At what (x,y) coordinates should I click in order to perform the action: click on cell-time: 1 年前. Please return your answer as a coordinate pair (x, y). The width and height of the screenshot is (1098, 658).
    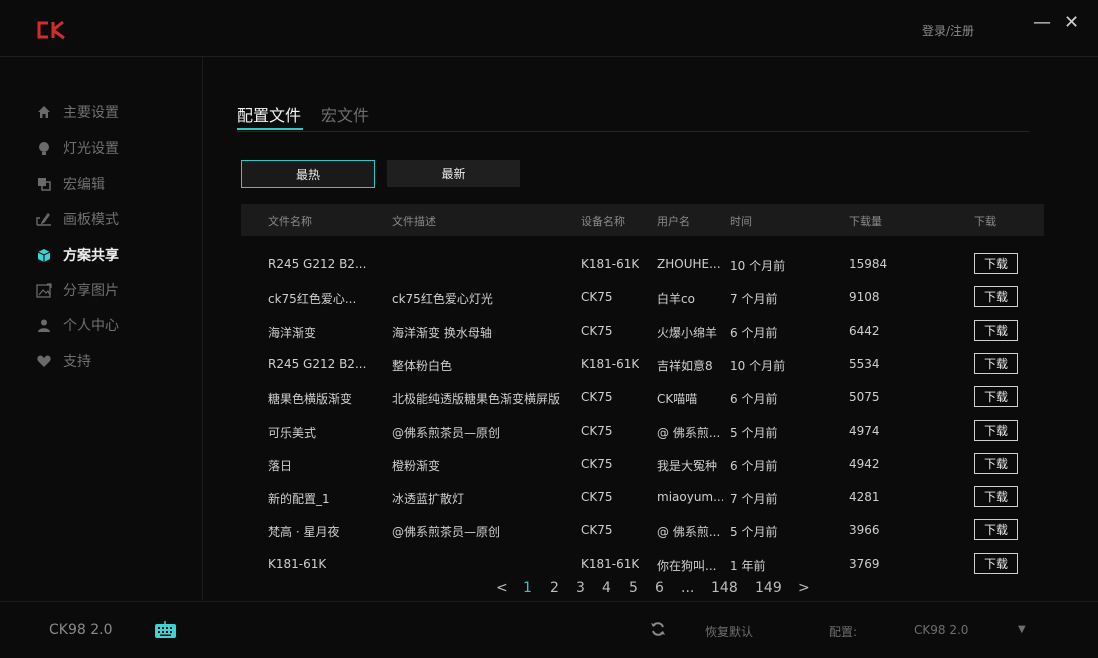
    Looking at the image, I should click on (748, 565).